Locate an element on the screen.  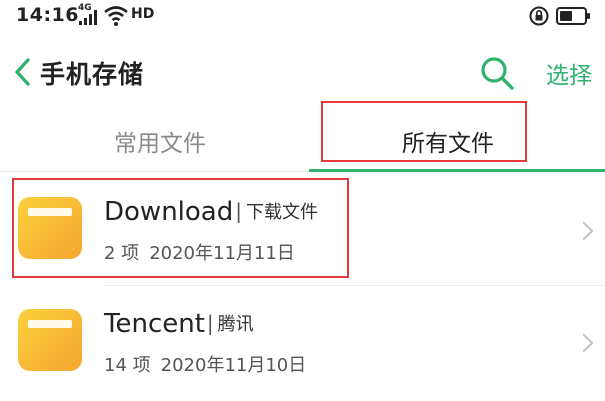
folder-meta: 14 项 2020年11月10日 is located at coordinates (205, 364).